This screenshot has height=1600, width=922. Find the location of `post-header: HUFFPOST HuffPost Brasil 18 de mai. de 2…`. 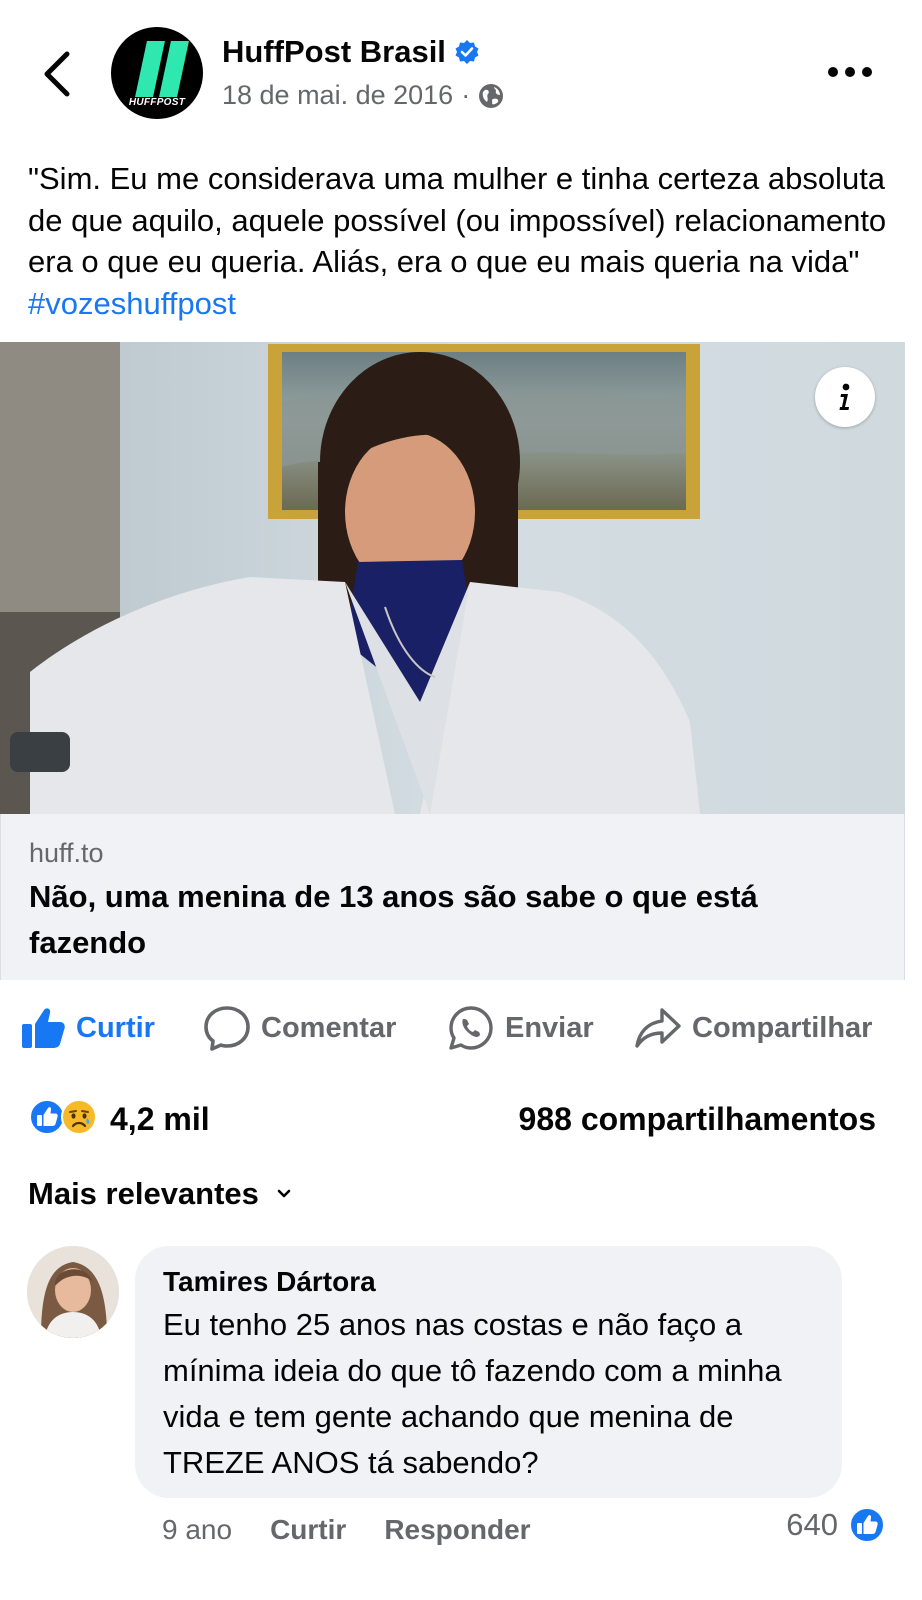

post-header: HUFFPOST HuffPost Brasil 18 de mai. de 2… is located at coordinates (461, 75).